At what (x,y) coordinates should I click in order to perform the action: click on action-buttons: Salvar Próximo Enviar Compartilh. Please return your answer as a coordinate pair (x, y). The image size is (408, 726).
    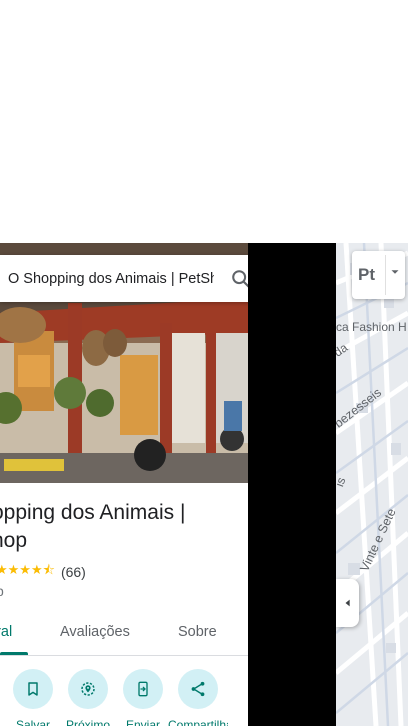
    Looking at the image, I should click on (124, 697).